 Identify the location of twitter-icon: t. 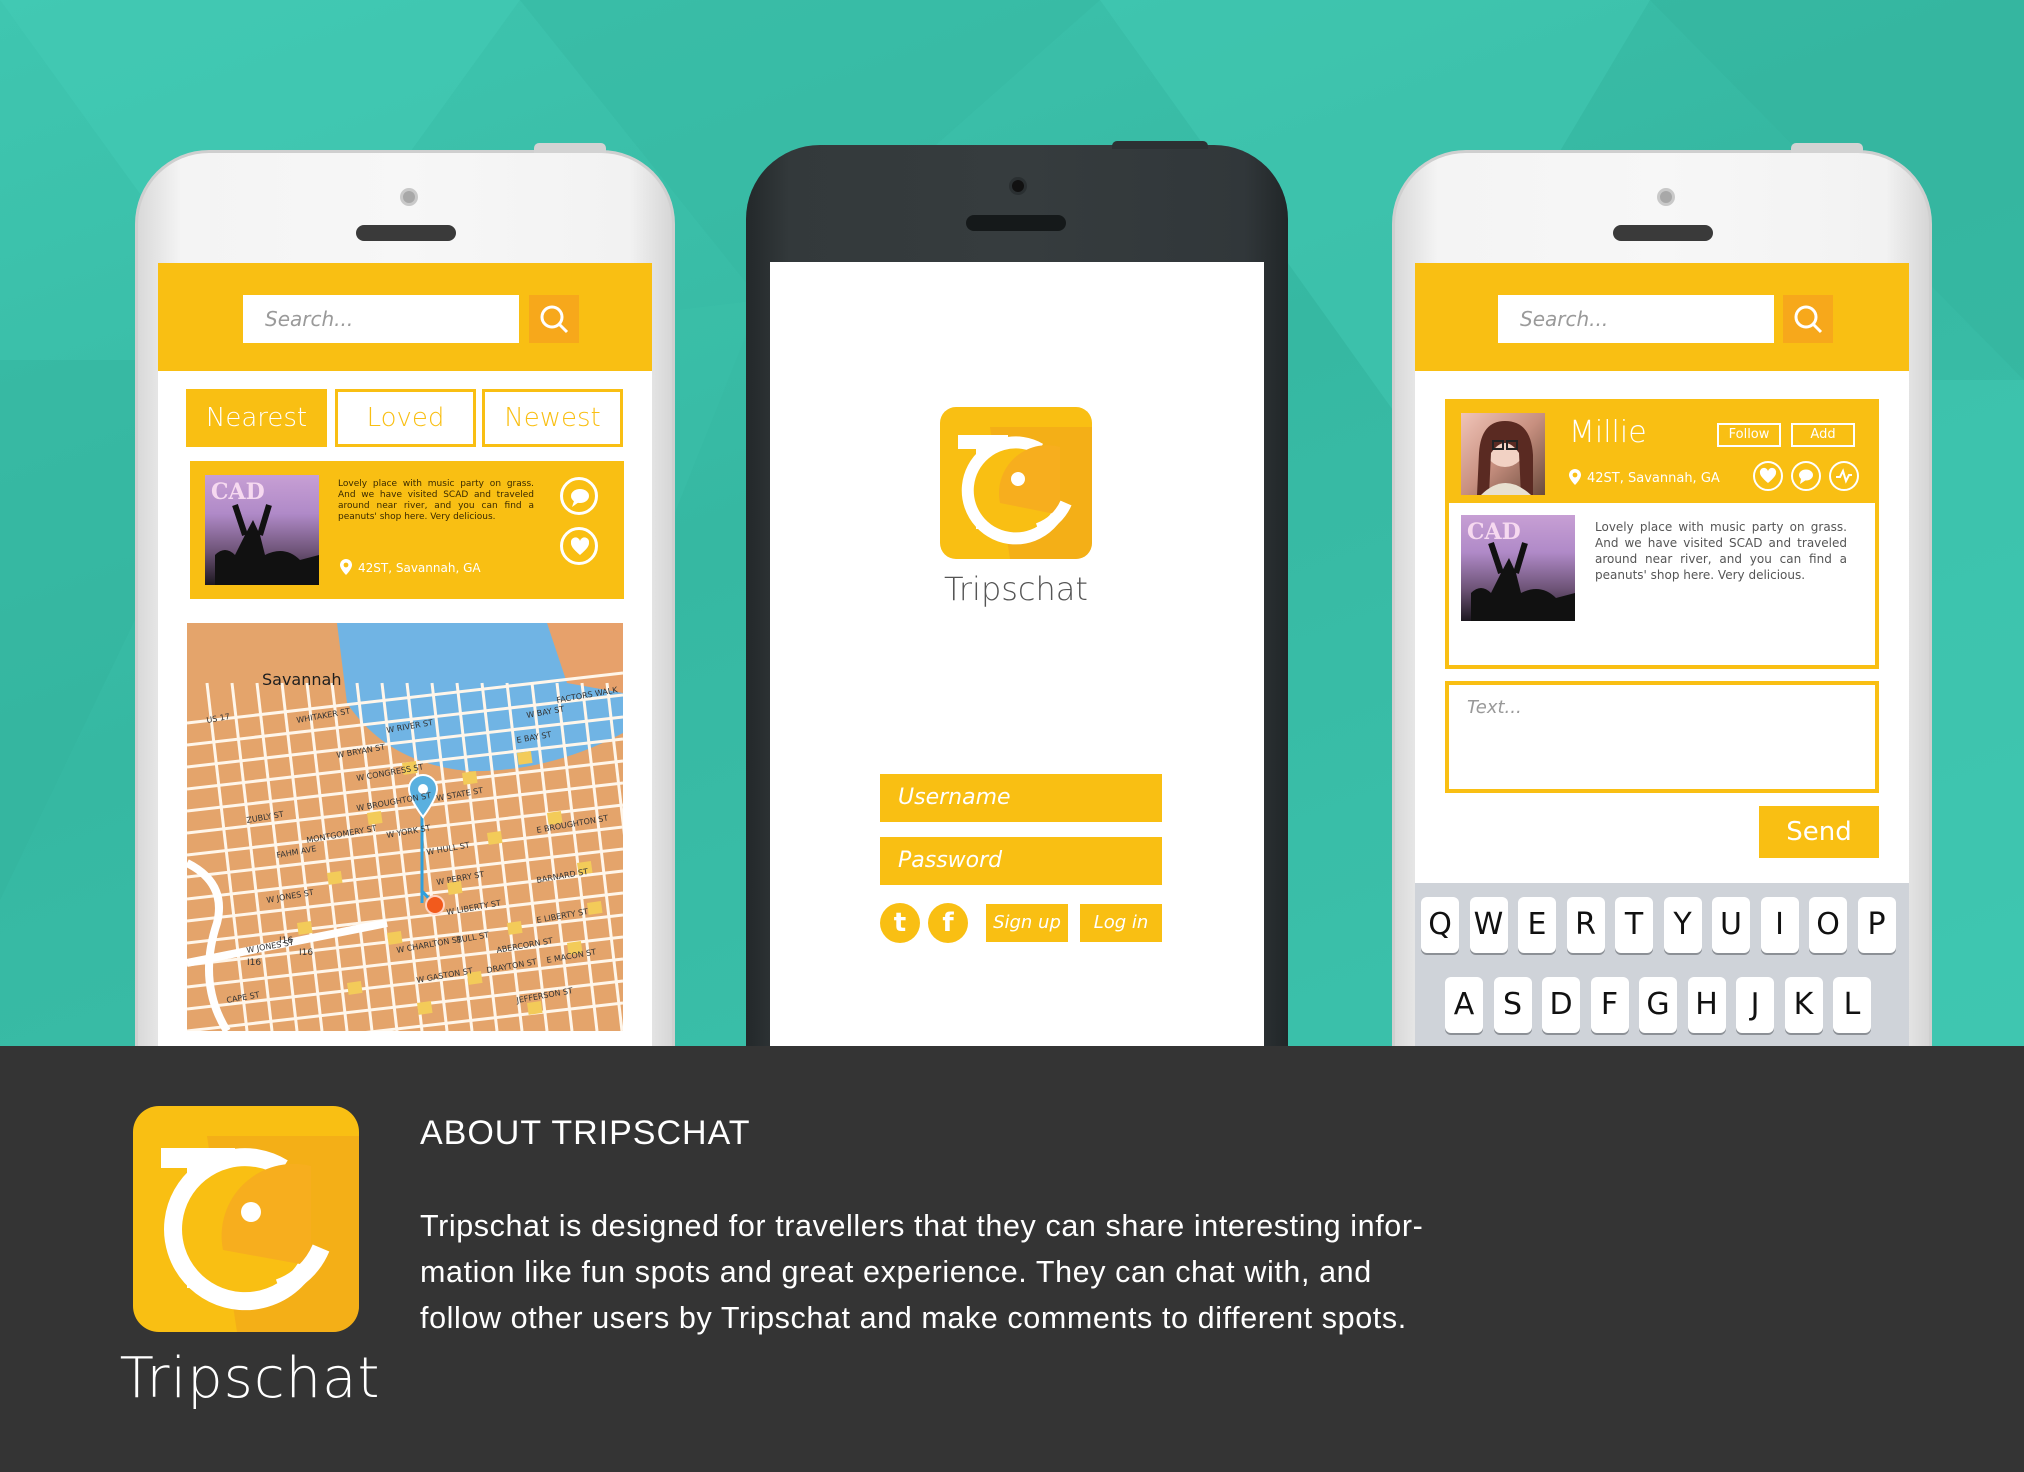
(900, 923).